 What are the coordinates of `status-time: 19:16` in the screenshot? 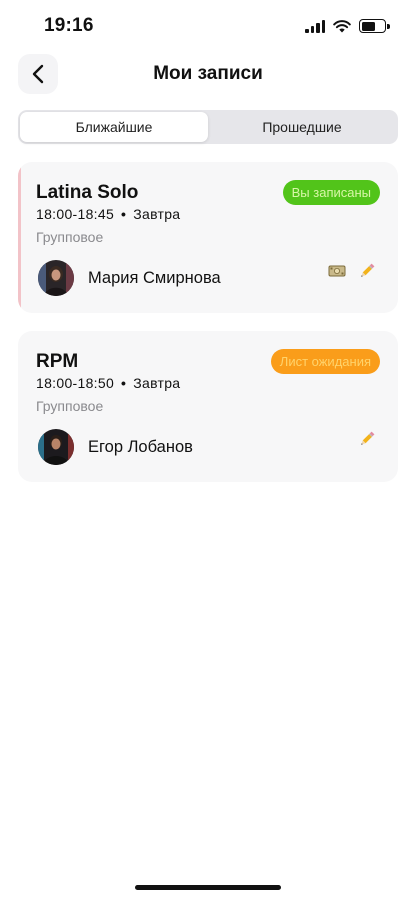 It's located at (69, 25).